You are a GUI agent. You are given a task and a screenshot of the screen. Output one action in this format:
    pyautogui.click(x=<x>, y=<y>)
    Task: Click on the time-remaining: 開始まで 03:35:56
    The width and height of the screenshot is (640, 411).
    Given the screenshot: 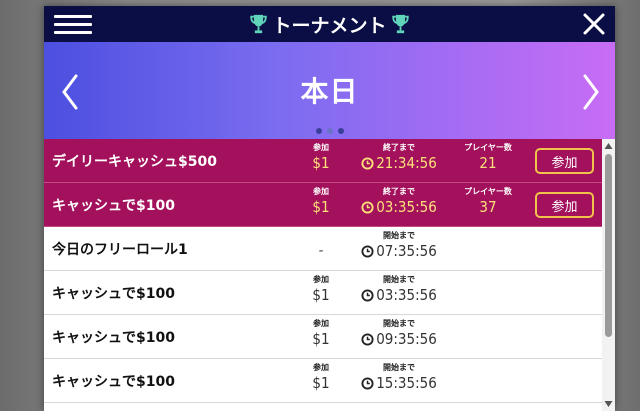 What is the action you would take?
    pyautogui.click(x=399, y=290)
    